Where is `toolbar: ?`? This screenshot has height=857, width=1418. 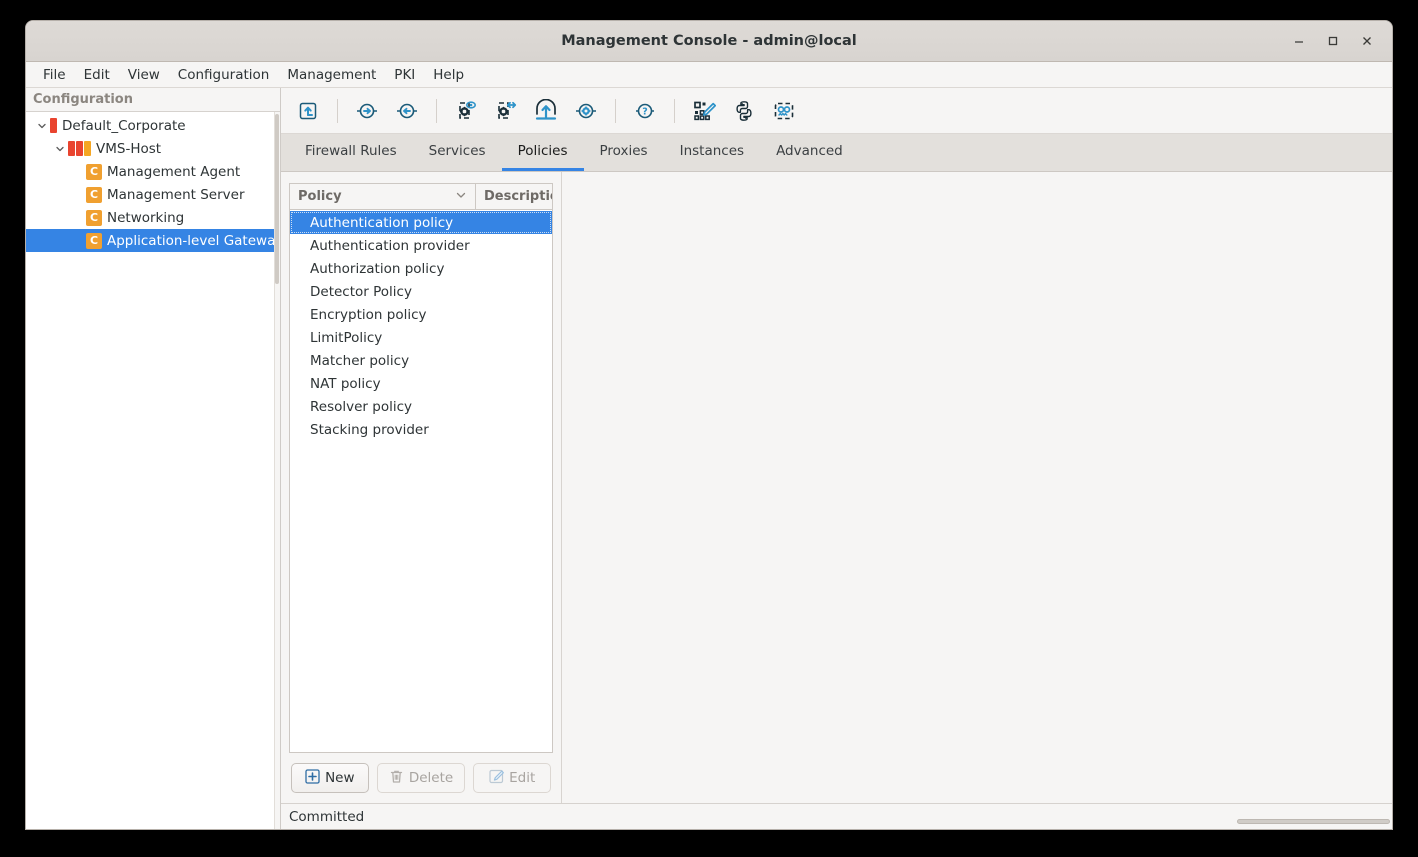 toolbar: ? is located at coordinates (836, 111).